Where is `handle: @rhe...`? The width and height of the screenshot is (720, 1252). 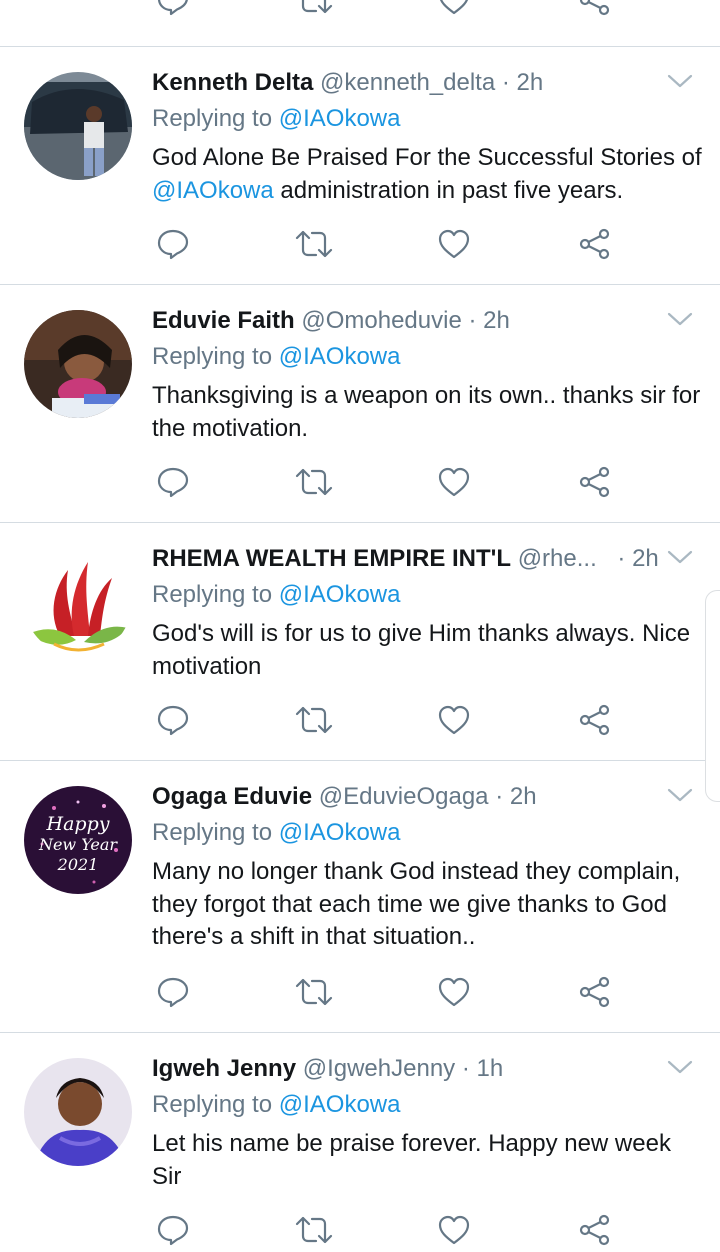
handle: @rhe... is located at coordinates (557, 558).